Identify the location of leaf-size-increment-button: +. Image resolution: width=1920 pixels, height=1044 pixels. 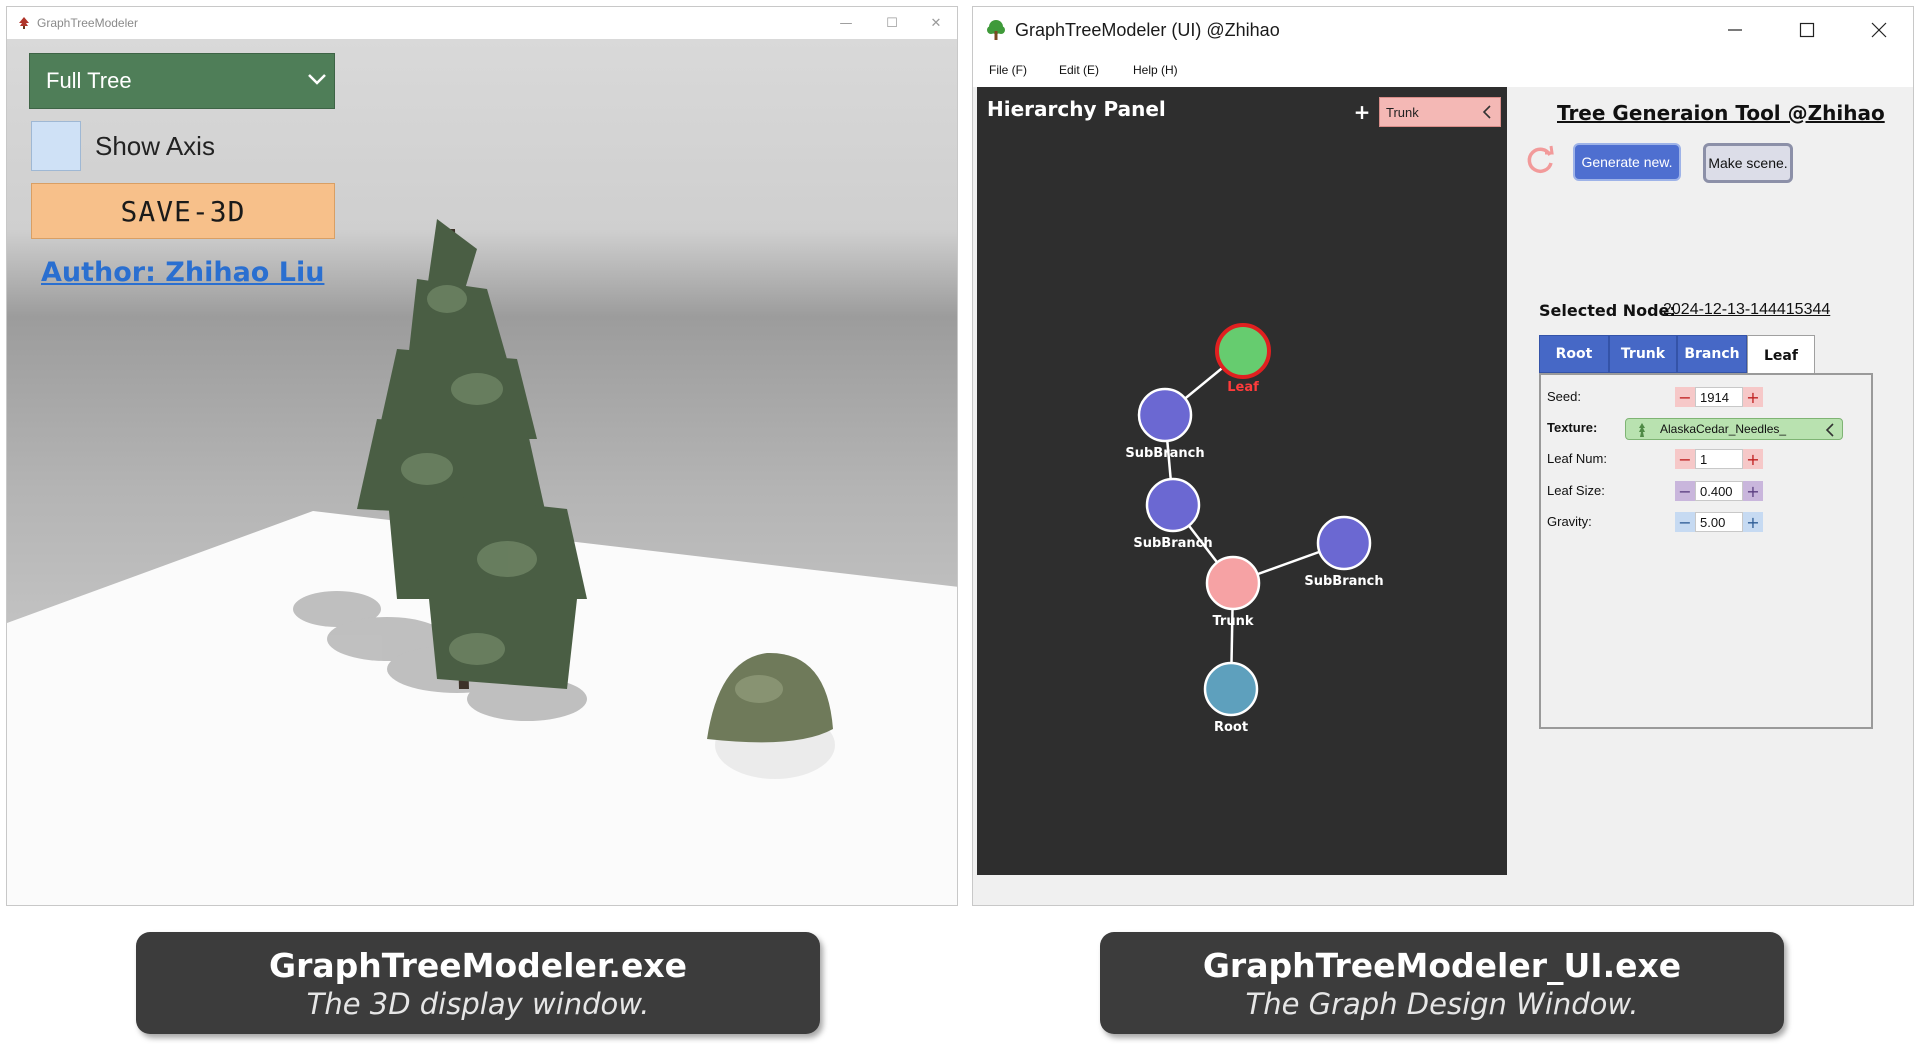
(1753, 491).